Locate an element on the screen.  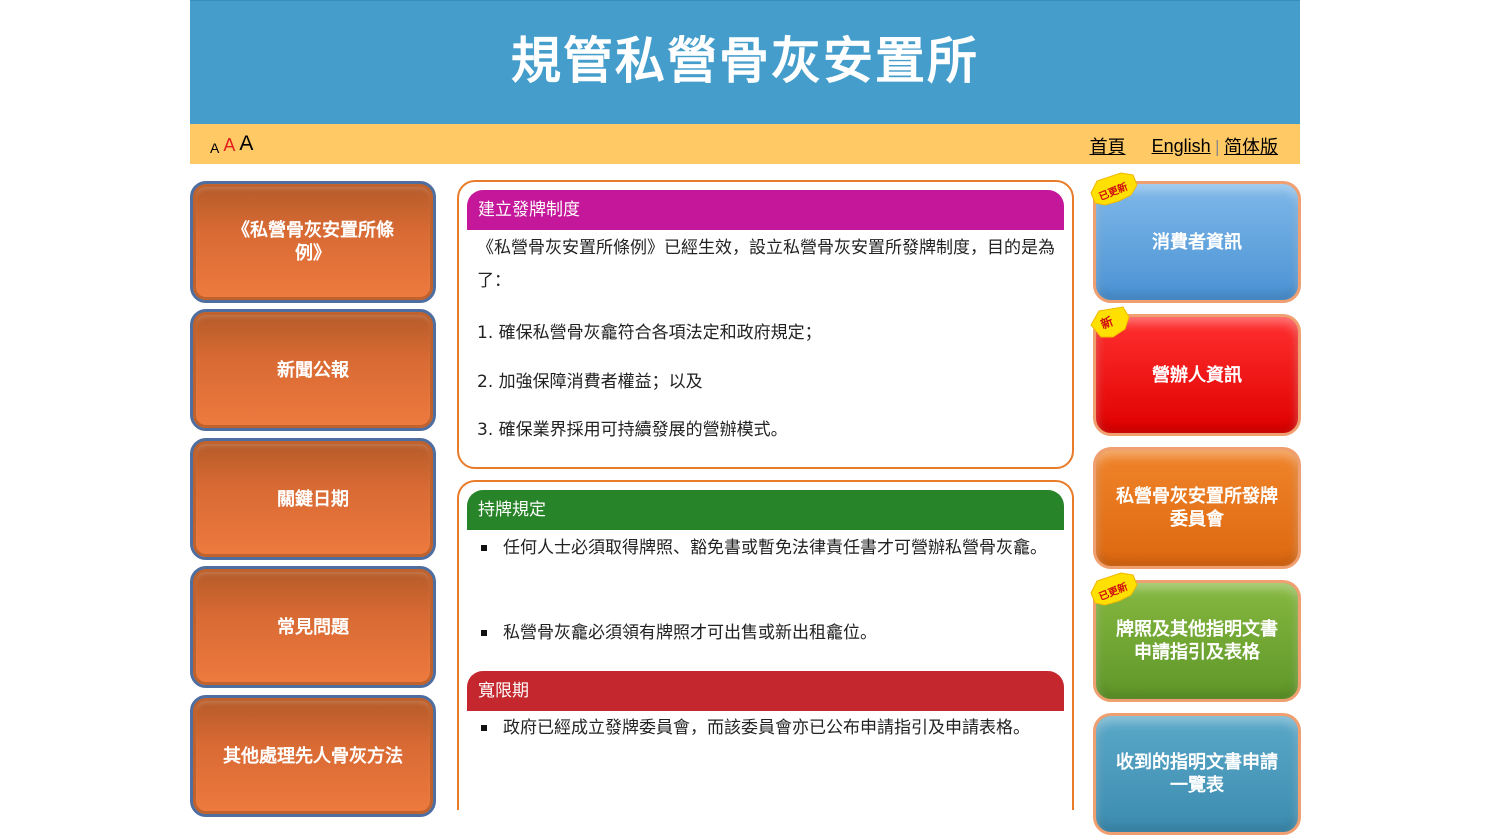
home-link: 首頁 is located at coordinates (1108, 146).